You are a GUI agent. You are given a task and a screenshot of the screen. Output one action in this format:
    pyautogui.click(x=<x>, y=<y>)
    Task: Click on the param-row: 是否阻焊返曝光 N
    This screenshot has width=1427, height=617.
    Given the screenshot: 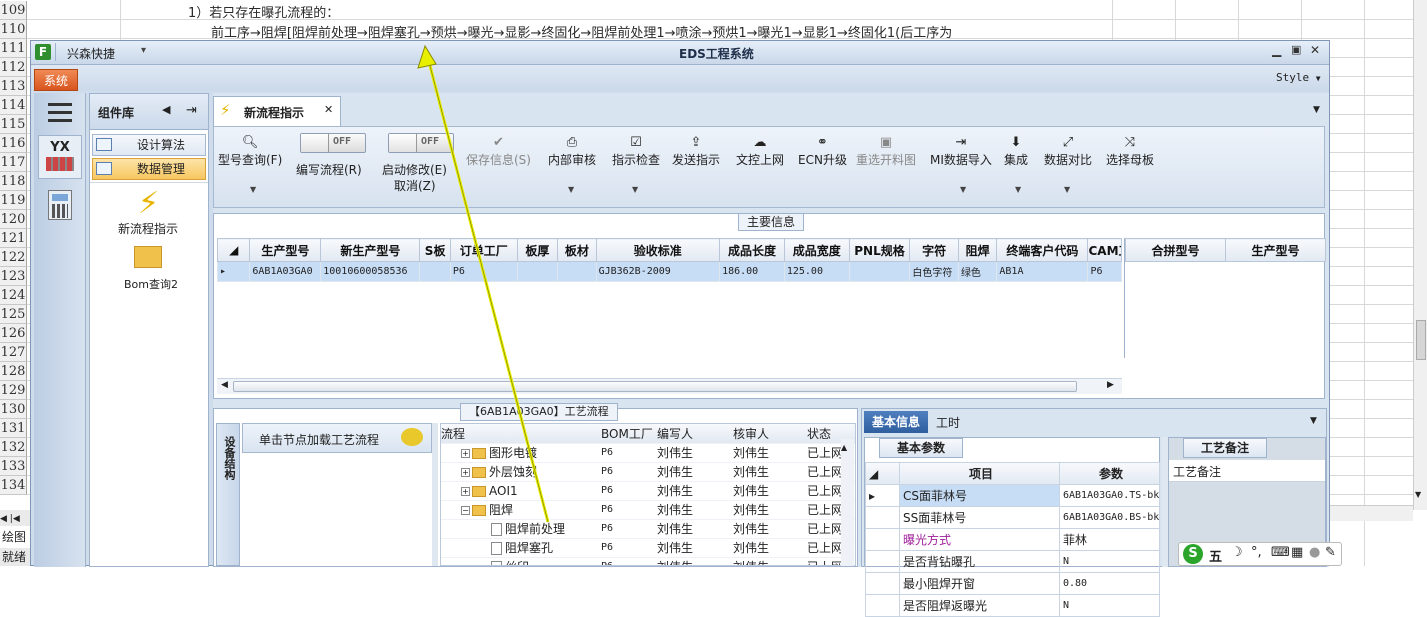 What is the action you would take?
    pyautogui.click(x=1012, y=605)
    